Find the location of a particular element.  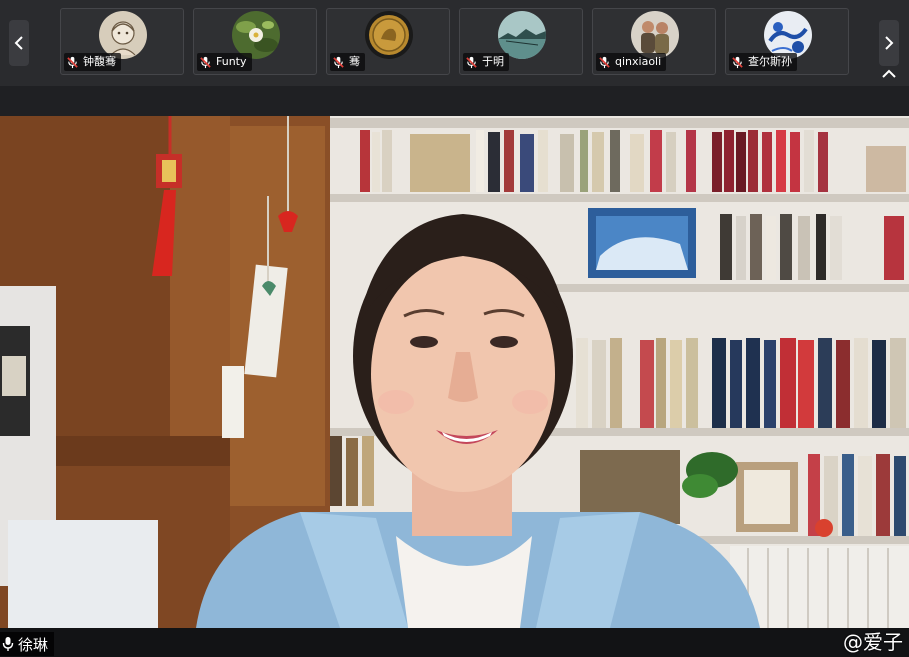

participant-name: qinxiaoli is located at coordinates (638, 61).